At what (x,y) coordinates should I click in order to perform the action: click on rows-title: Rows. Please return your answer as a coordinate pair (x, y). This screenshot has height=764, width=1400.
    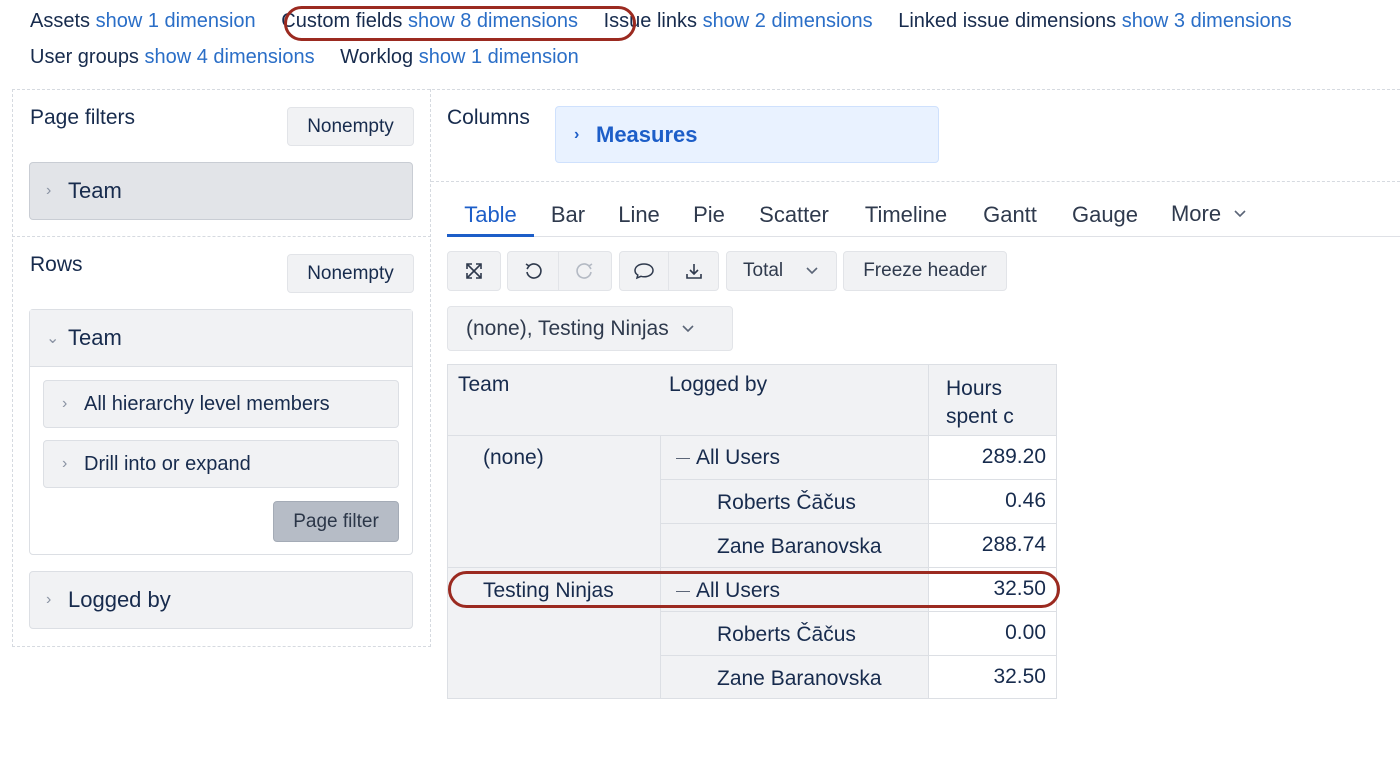
    Looking at the image, I should click on (56, 264).